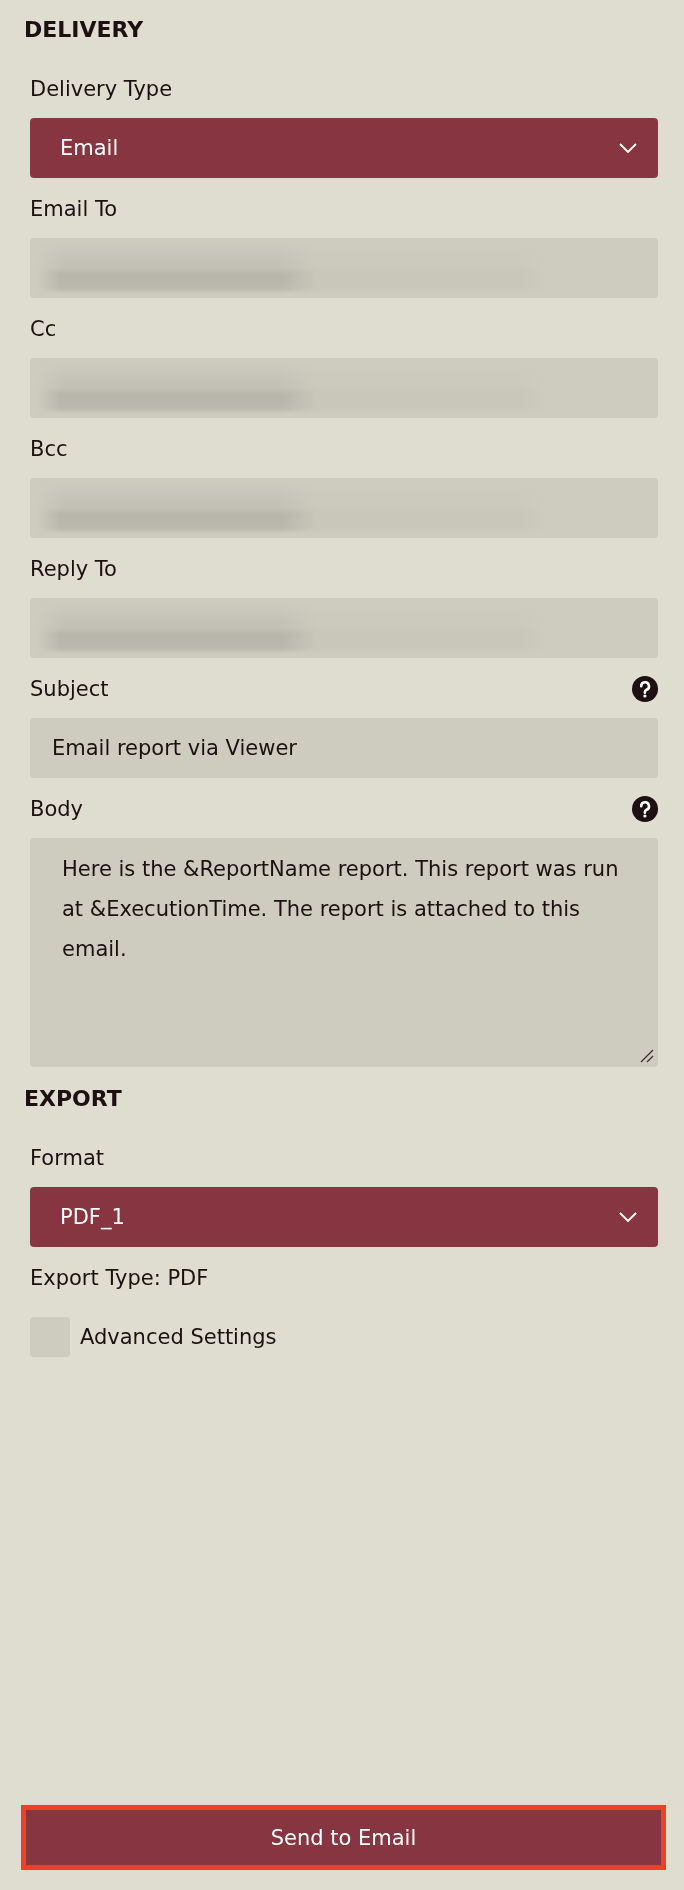  I want to click on select-dropdown: Email, so click(344, 148).